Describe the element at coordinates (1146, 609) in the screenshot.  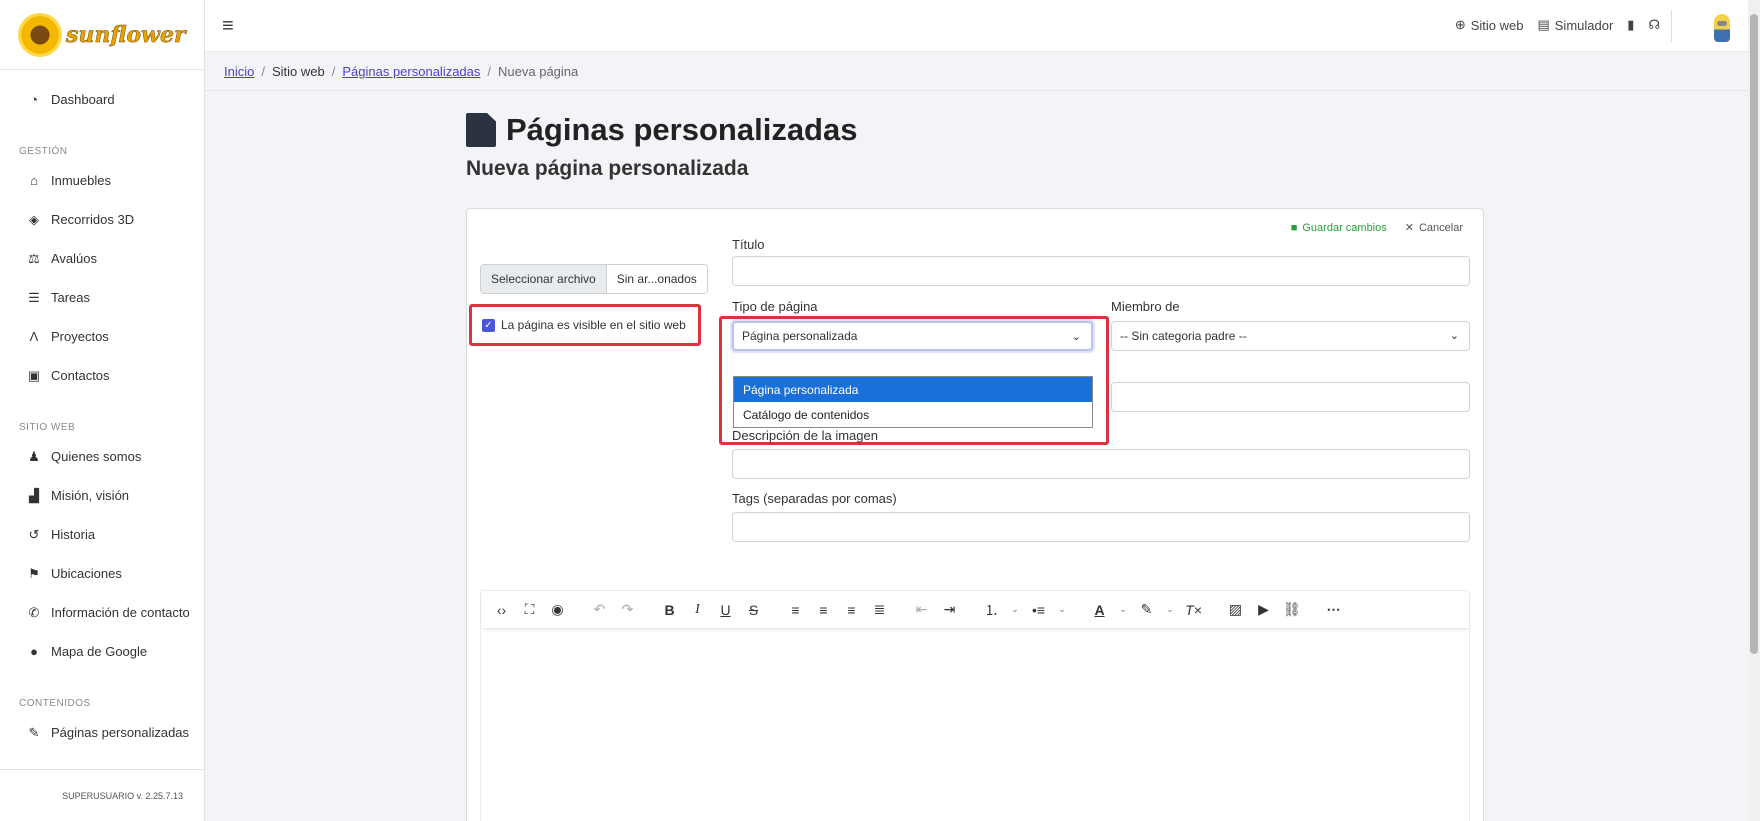
I see `highlight-color-icon: ✎` at that location.